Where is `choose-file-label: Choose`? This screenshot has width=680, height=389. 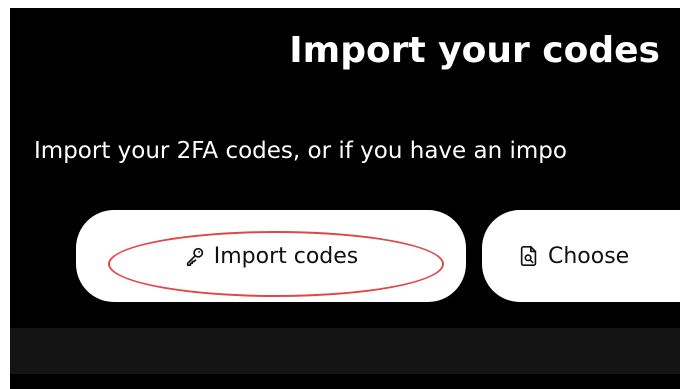 choose-file-label: Choose is located at coordinates (589, 256).